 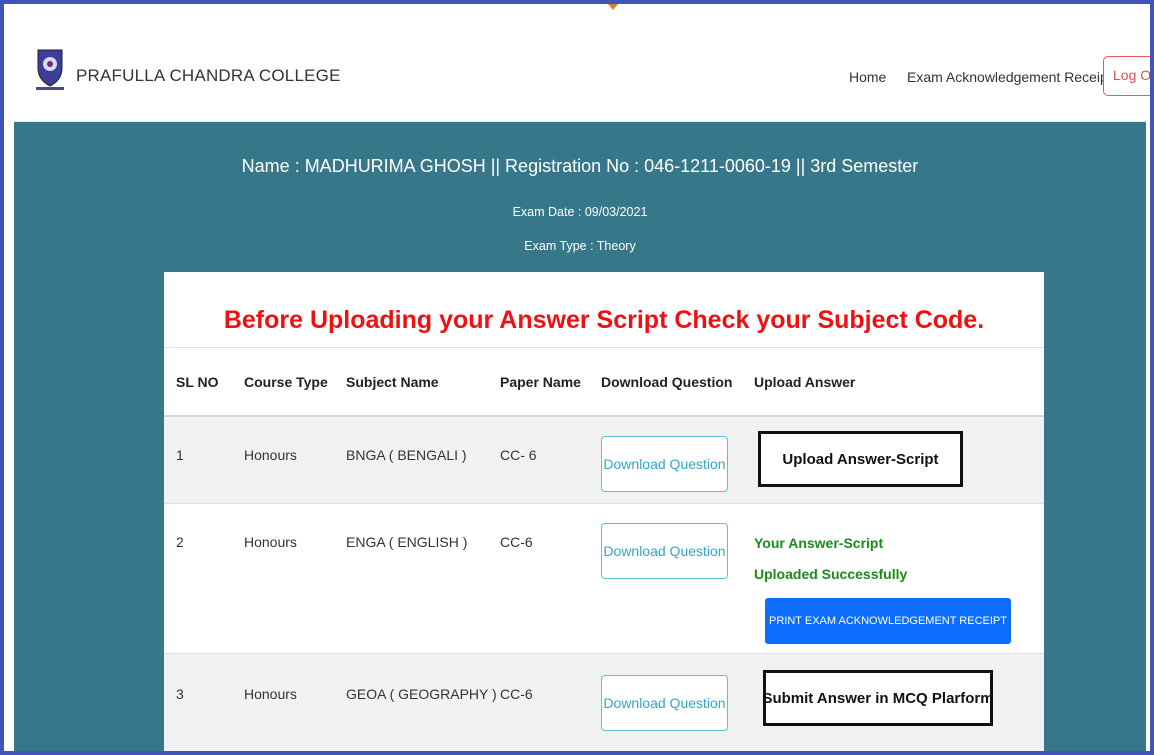 What do you see at coordinates (1009, 77) in the screenshot?
I see `nav-receipt-link: Exam Acknowledgement Receipt` at bounding box center [1009, 77].